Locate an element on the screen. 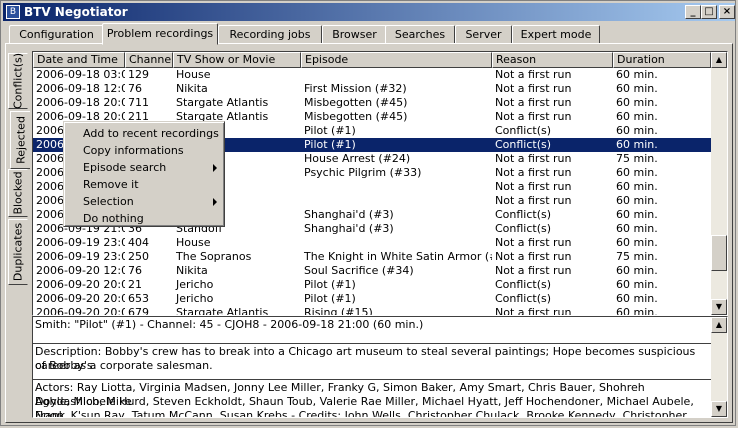 The width and height of the screenshot is (738, 428). submenu-arrow-icon is located at coordinates (215, 202).